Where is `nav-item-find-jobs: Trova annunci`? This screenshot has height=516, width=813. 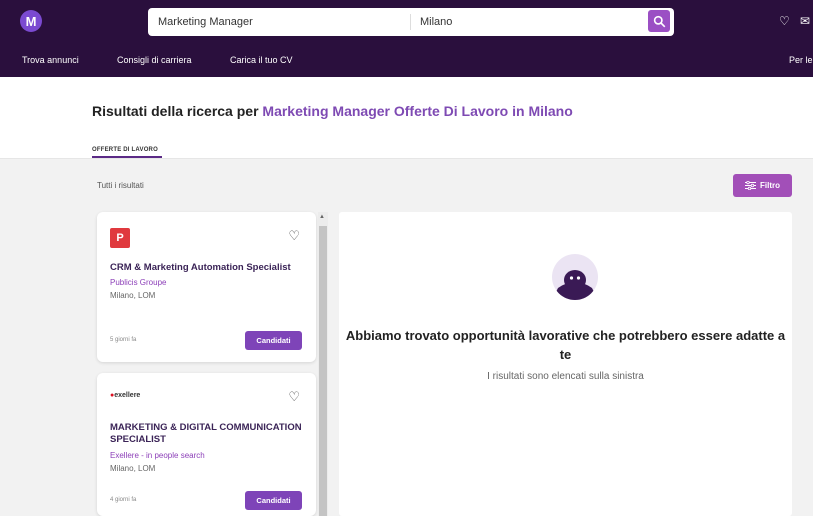
nav-item-find-jobs: Trova annunci is located at coordinates (50, 60).